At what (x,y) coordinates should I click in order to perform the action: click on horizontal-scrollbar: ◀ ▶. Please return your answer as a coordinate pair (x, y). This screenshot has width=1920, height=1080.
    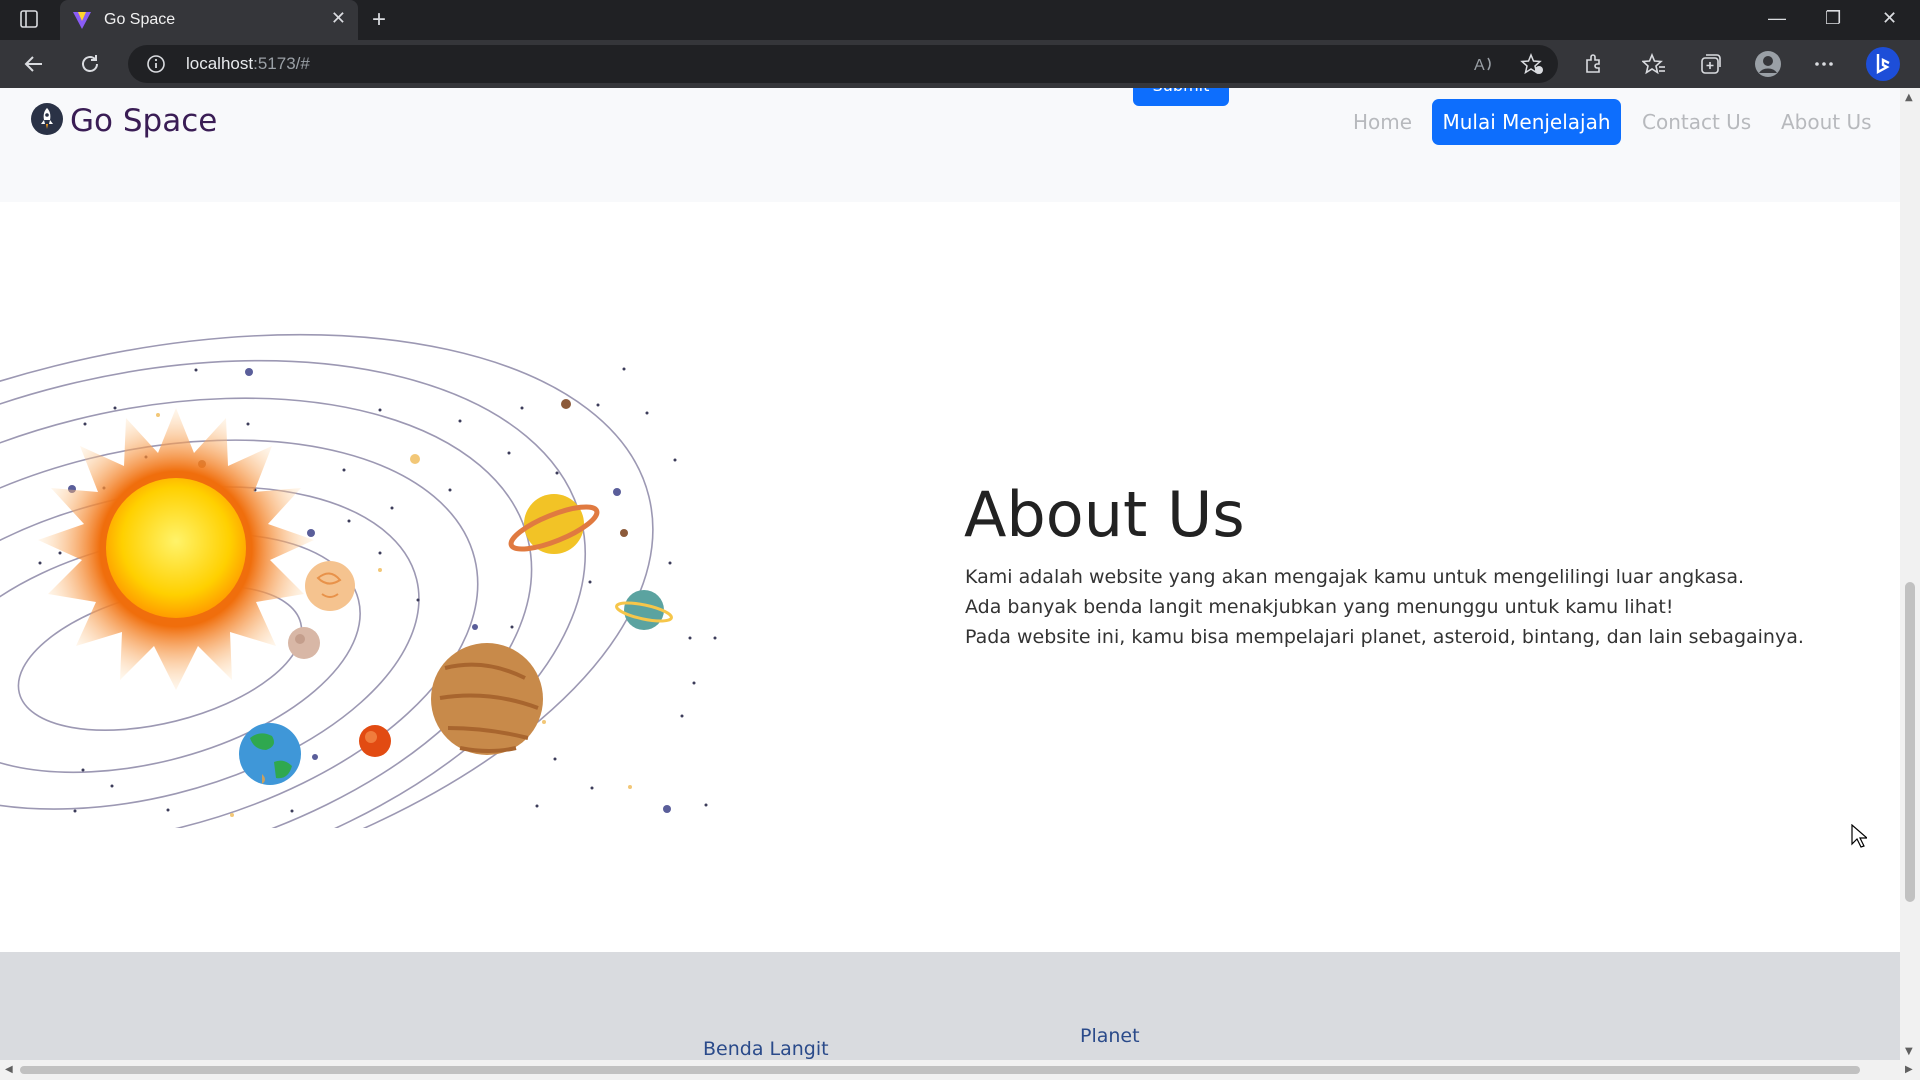
    Looking at the image, I should click on (960, 1070).